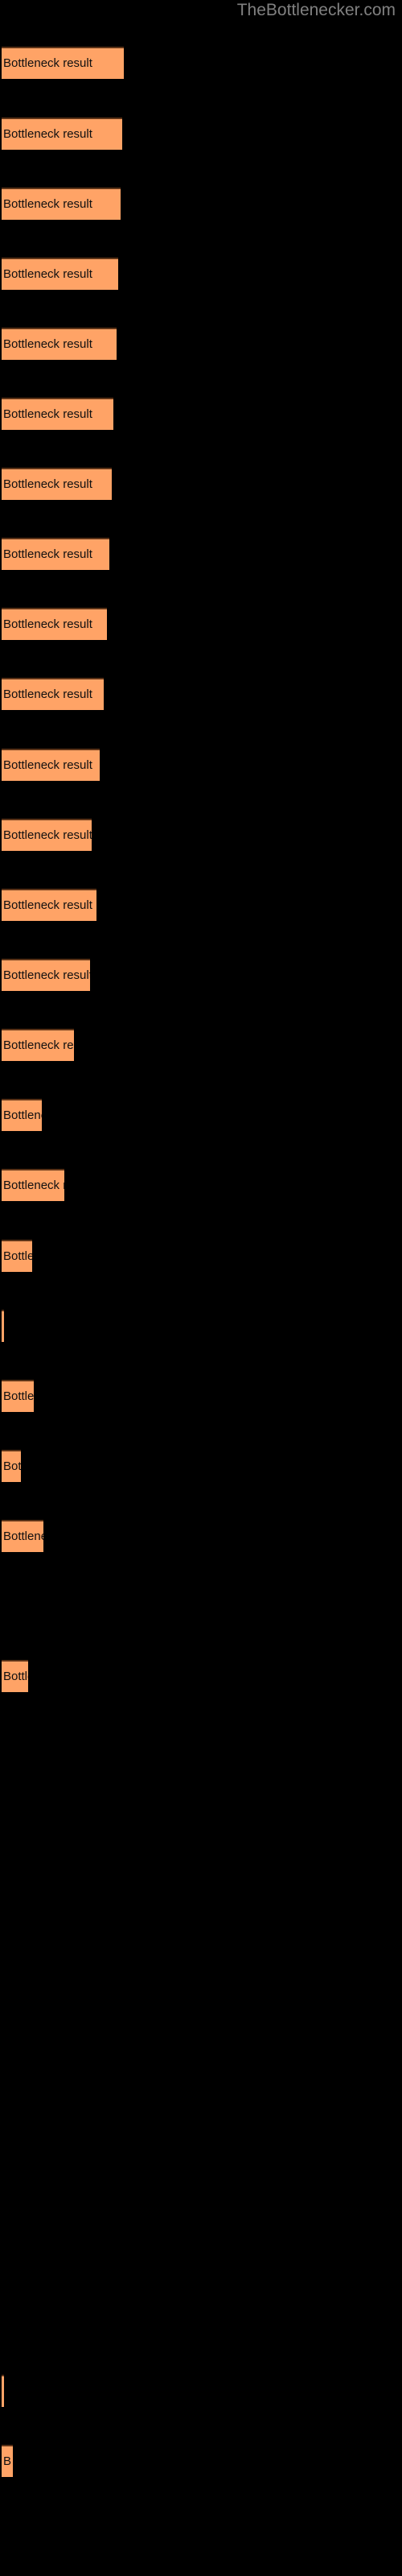  I want to click on bar-label: B, so click(7, 2461).